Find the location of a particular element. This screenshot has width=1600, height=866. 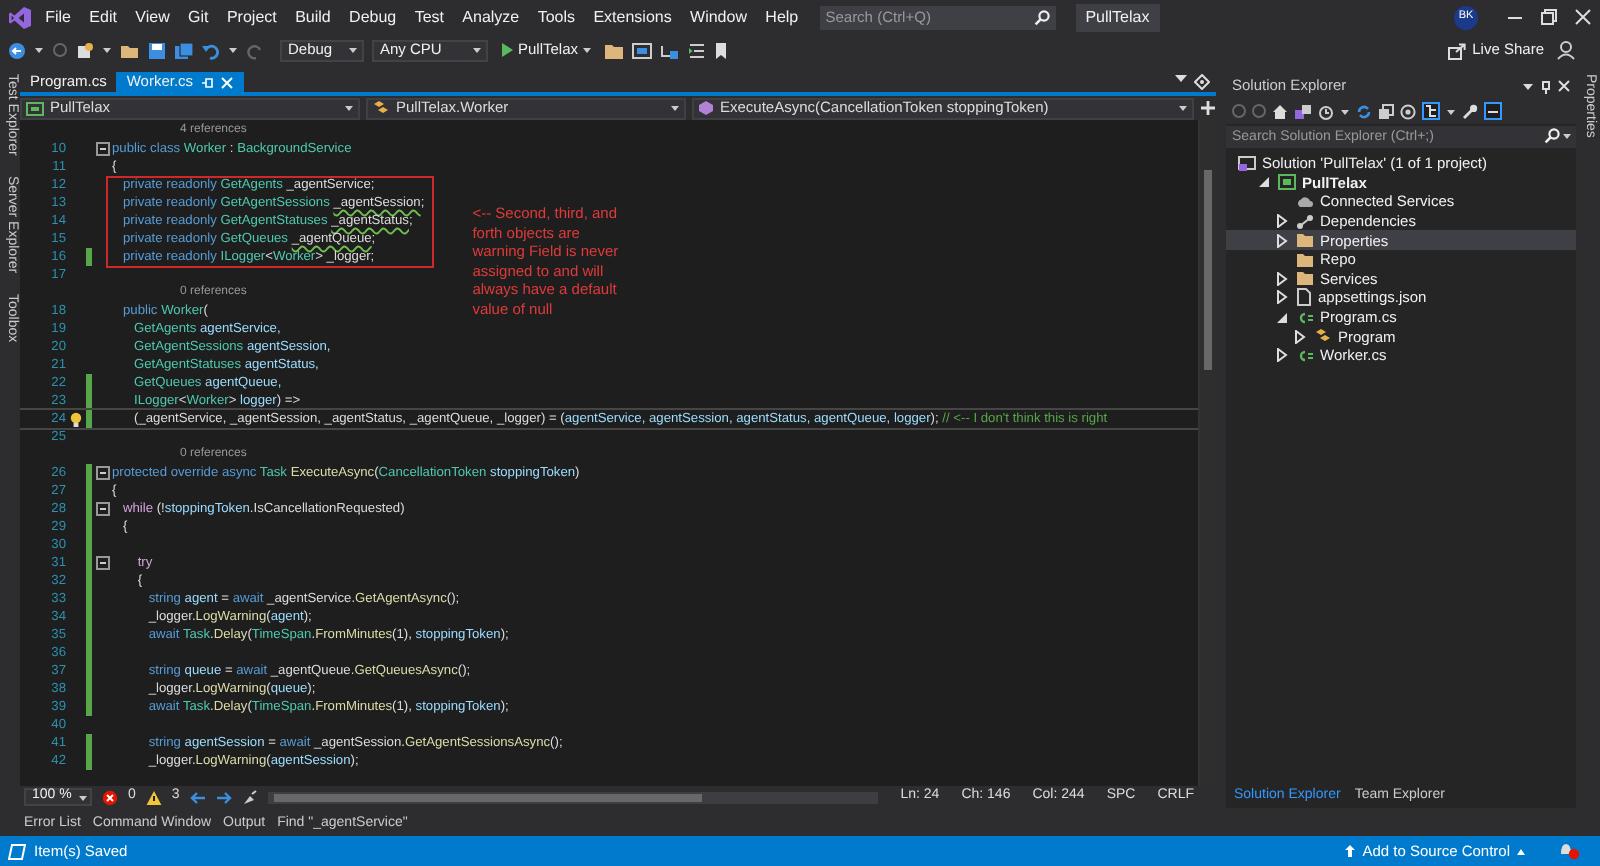

bookmark-icon is located at coordinates (721, 50).